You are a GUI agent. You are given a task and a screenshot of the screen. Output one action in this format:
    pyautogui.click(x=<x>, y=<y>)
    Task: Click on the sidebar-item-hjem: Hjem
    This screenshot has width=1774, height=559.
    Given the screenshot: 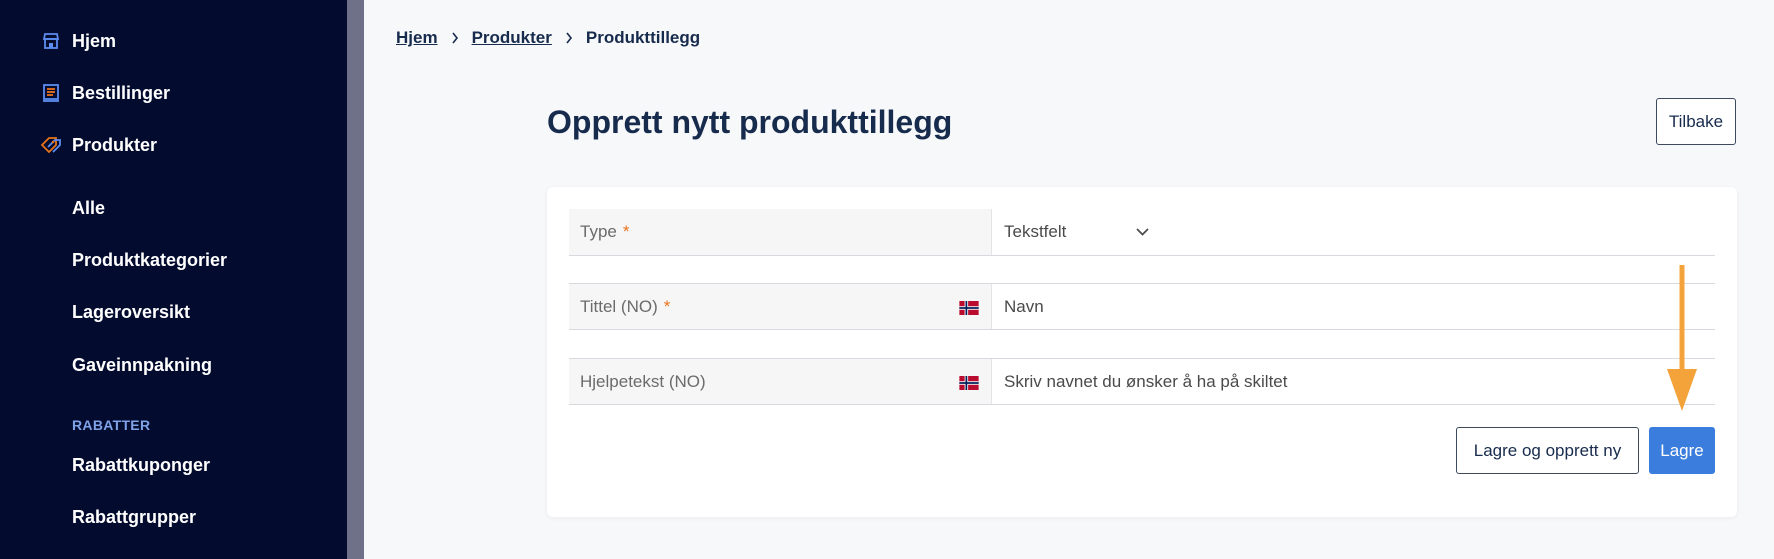 What is the action you would take?
    pyautogui.click(x=78, y=41)
    